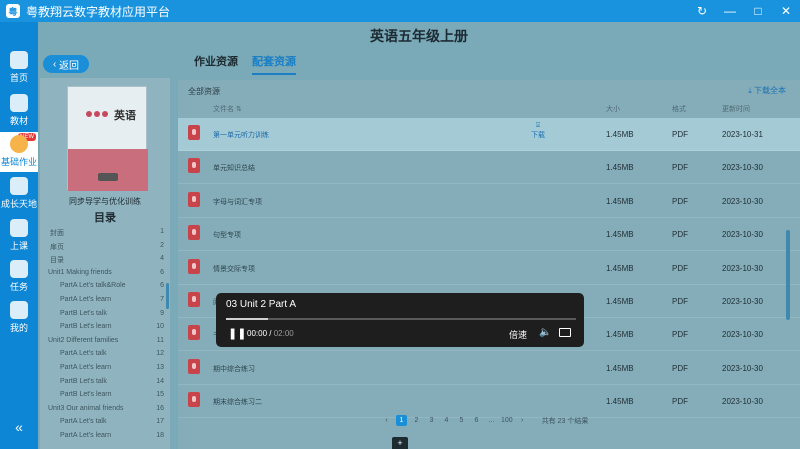 This screenshot has height=449, width=800. I want to click on toc-item: Unit2 Different families 11, so click(103, 342).